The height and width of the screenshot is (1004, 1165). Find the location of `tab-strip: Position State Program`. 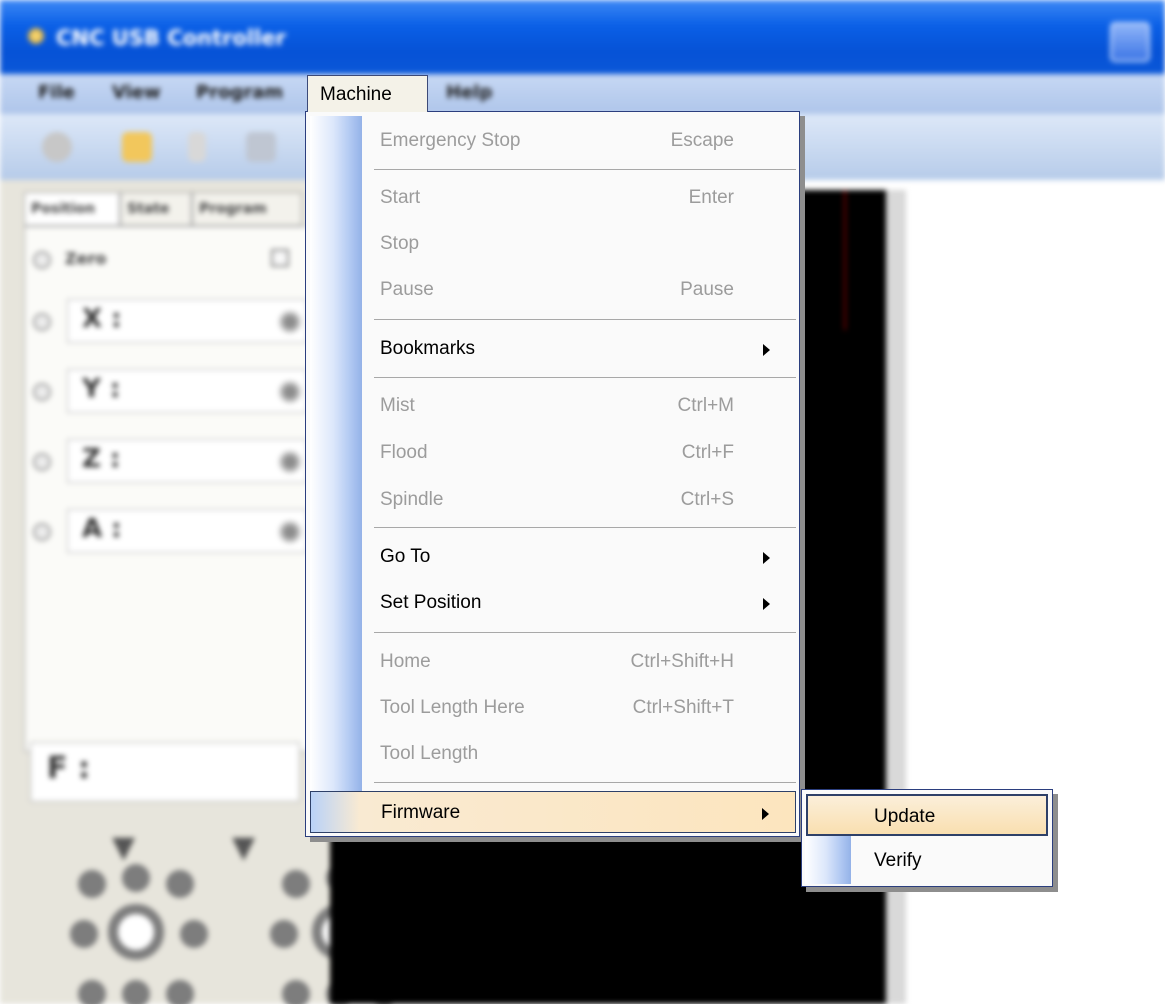

tab-strip: Position State Program is located at coordinates (174, 209).